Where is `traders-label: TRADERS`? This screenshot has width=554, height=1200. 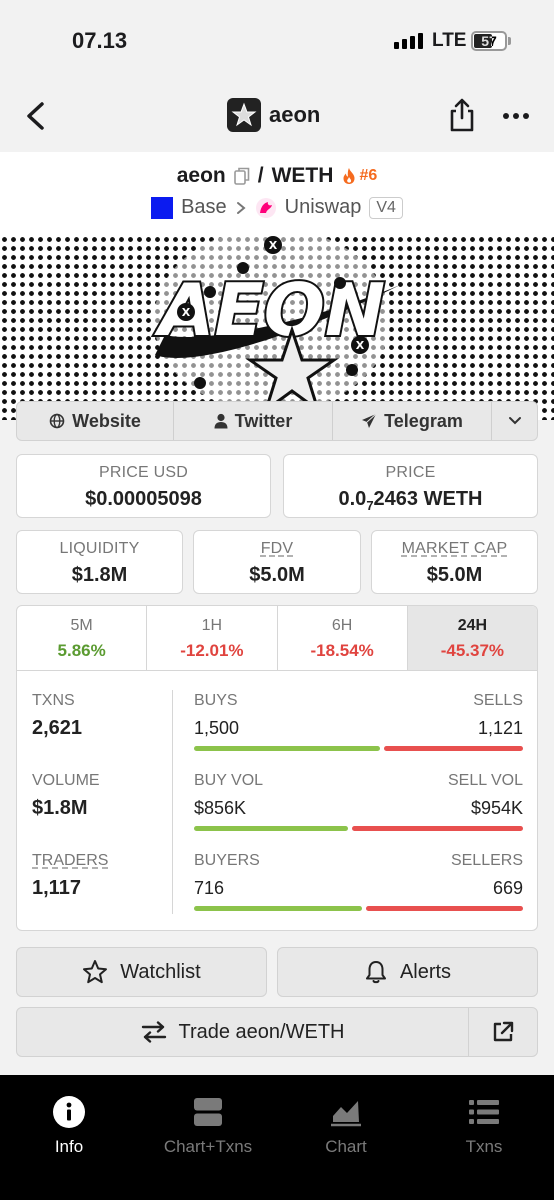
traders-label: TRADERS is located at coordinates (70, 860).